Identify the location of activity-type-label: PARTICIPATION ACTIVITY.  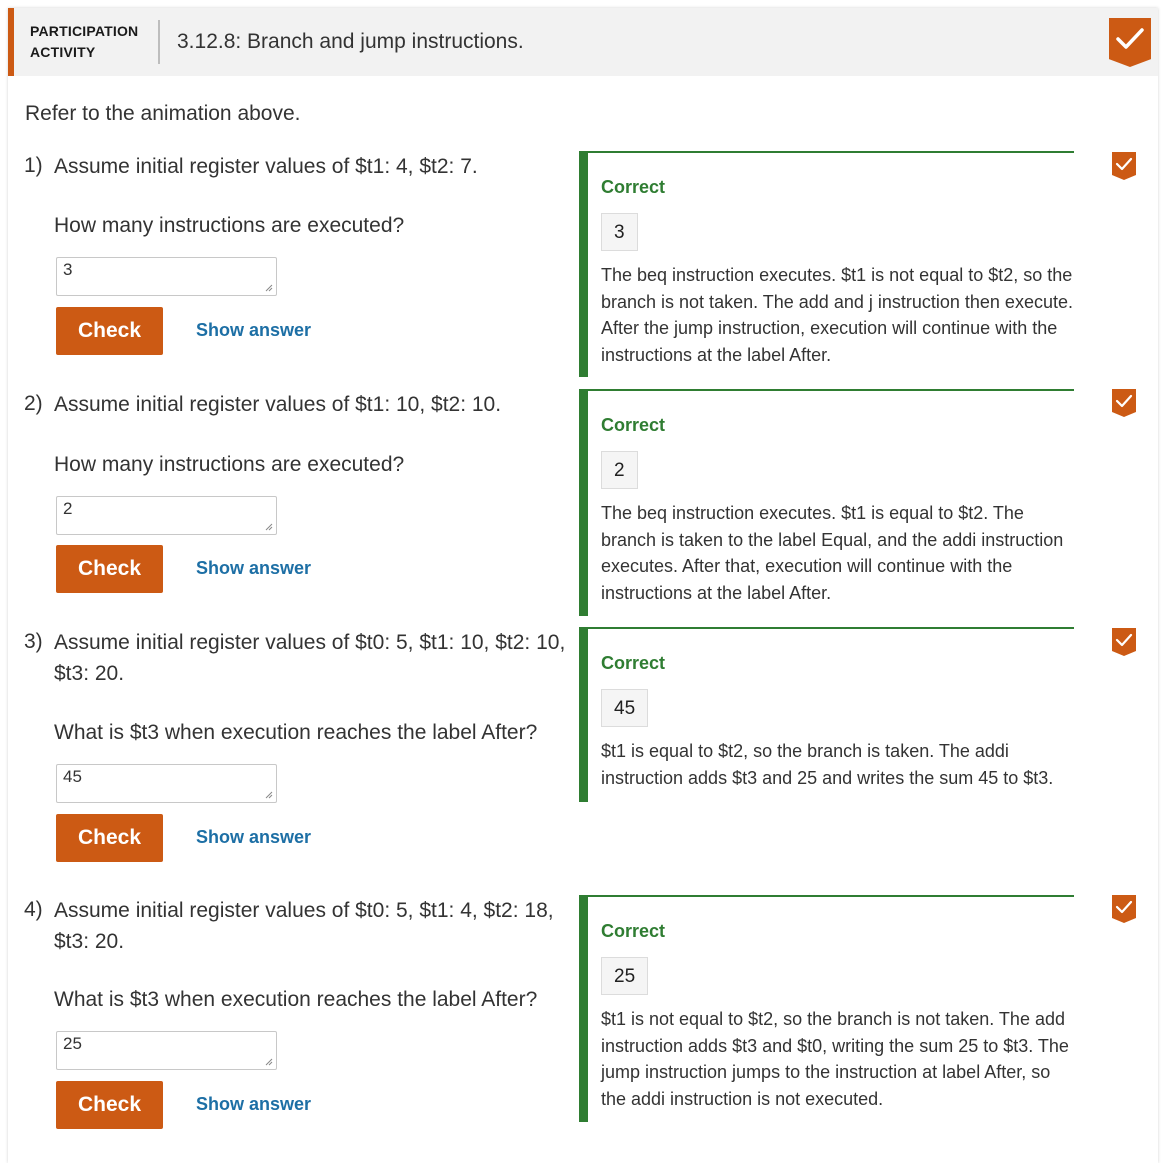
(84, 41).